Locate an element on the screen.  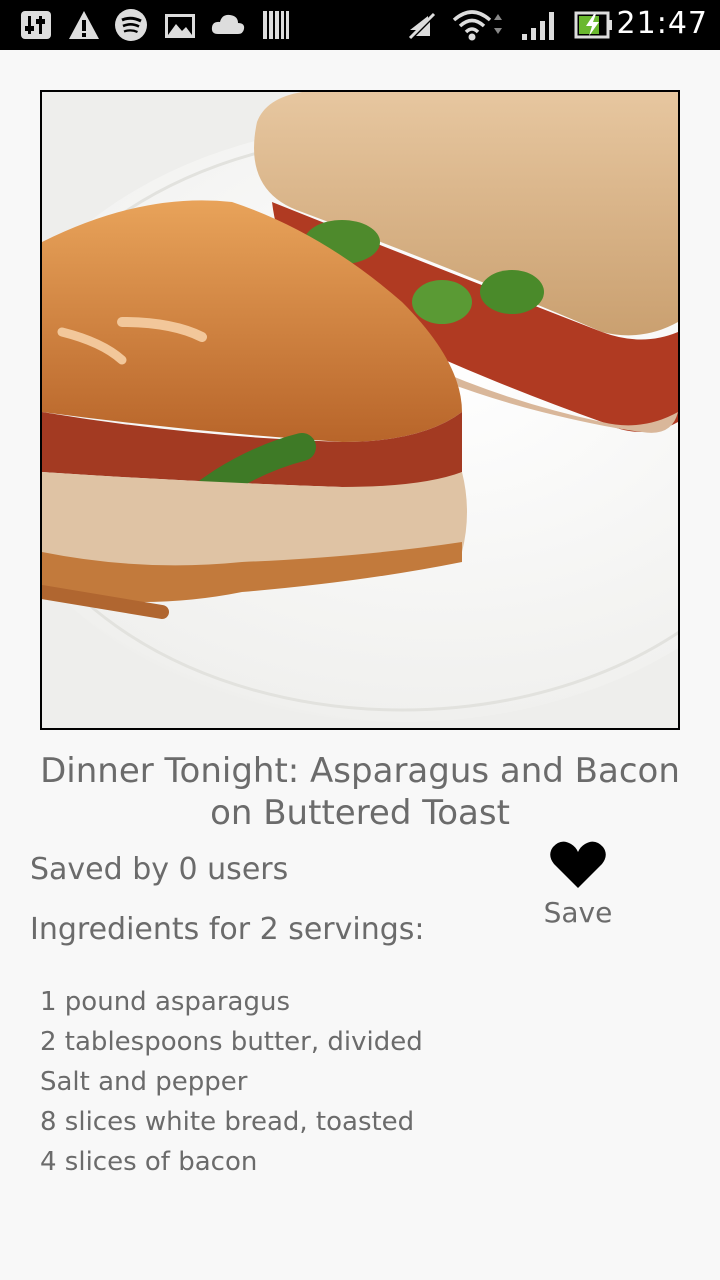
list-item: 2 tablespoons butter, divided is located at coordinates (231, 1042).